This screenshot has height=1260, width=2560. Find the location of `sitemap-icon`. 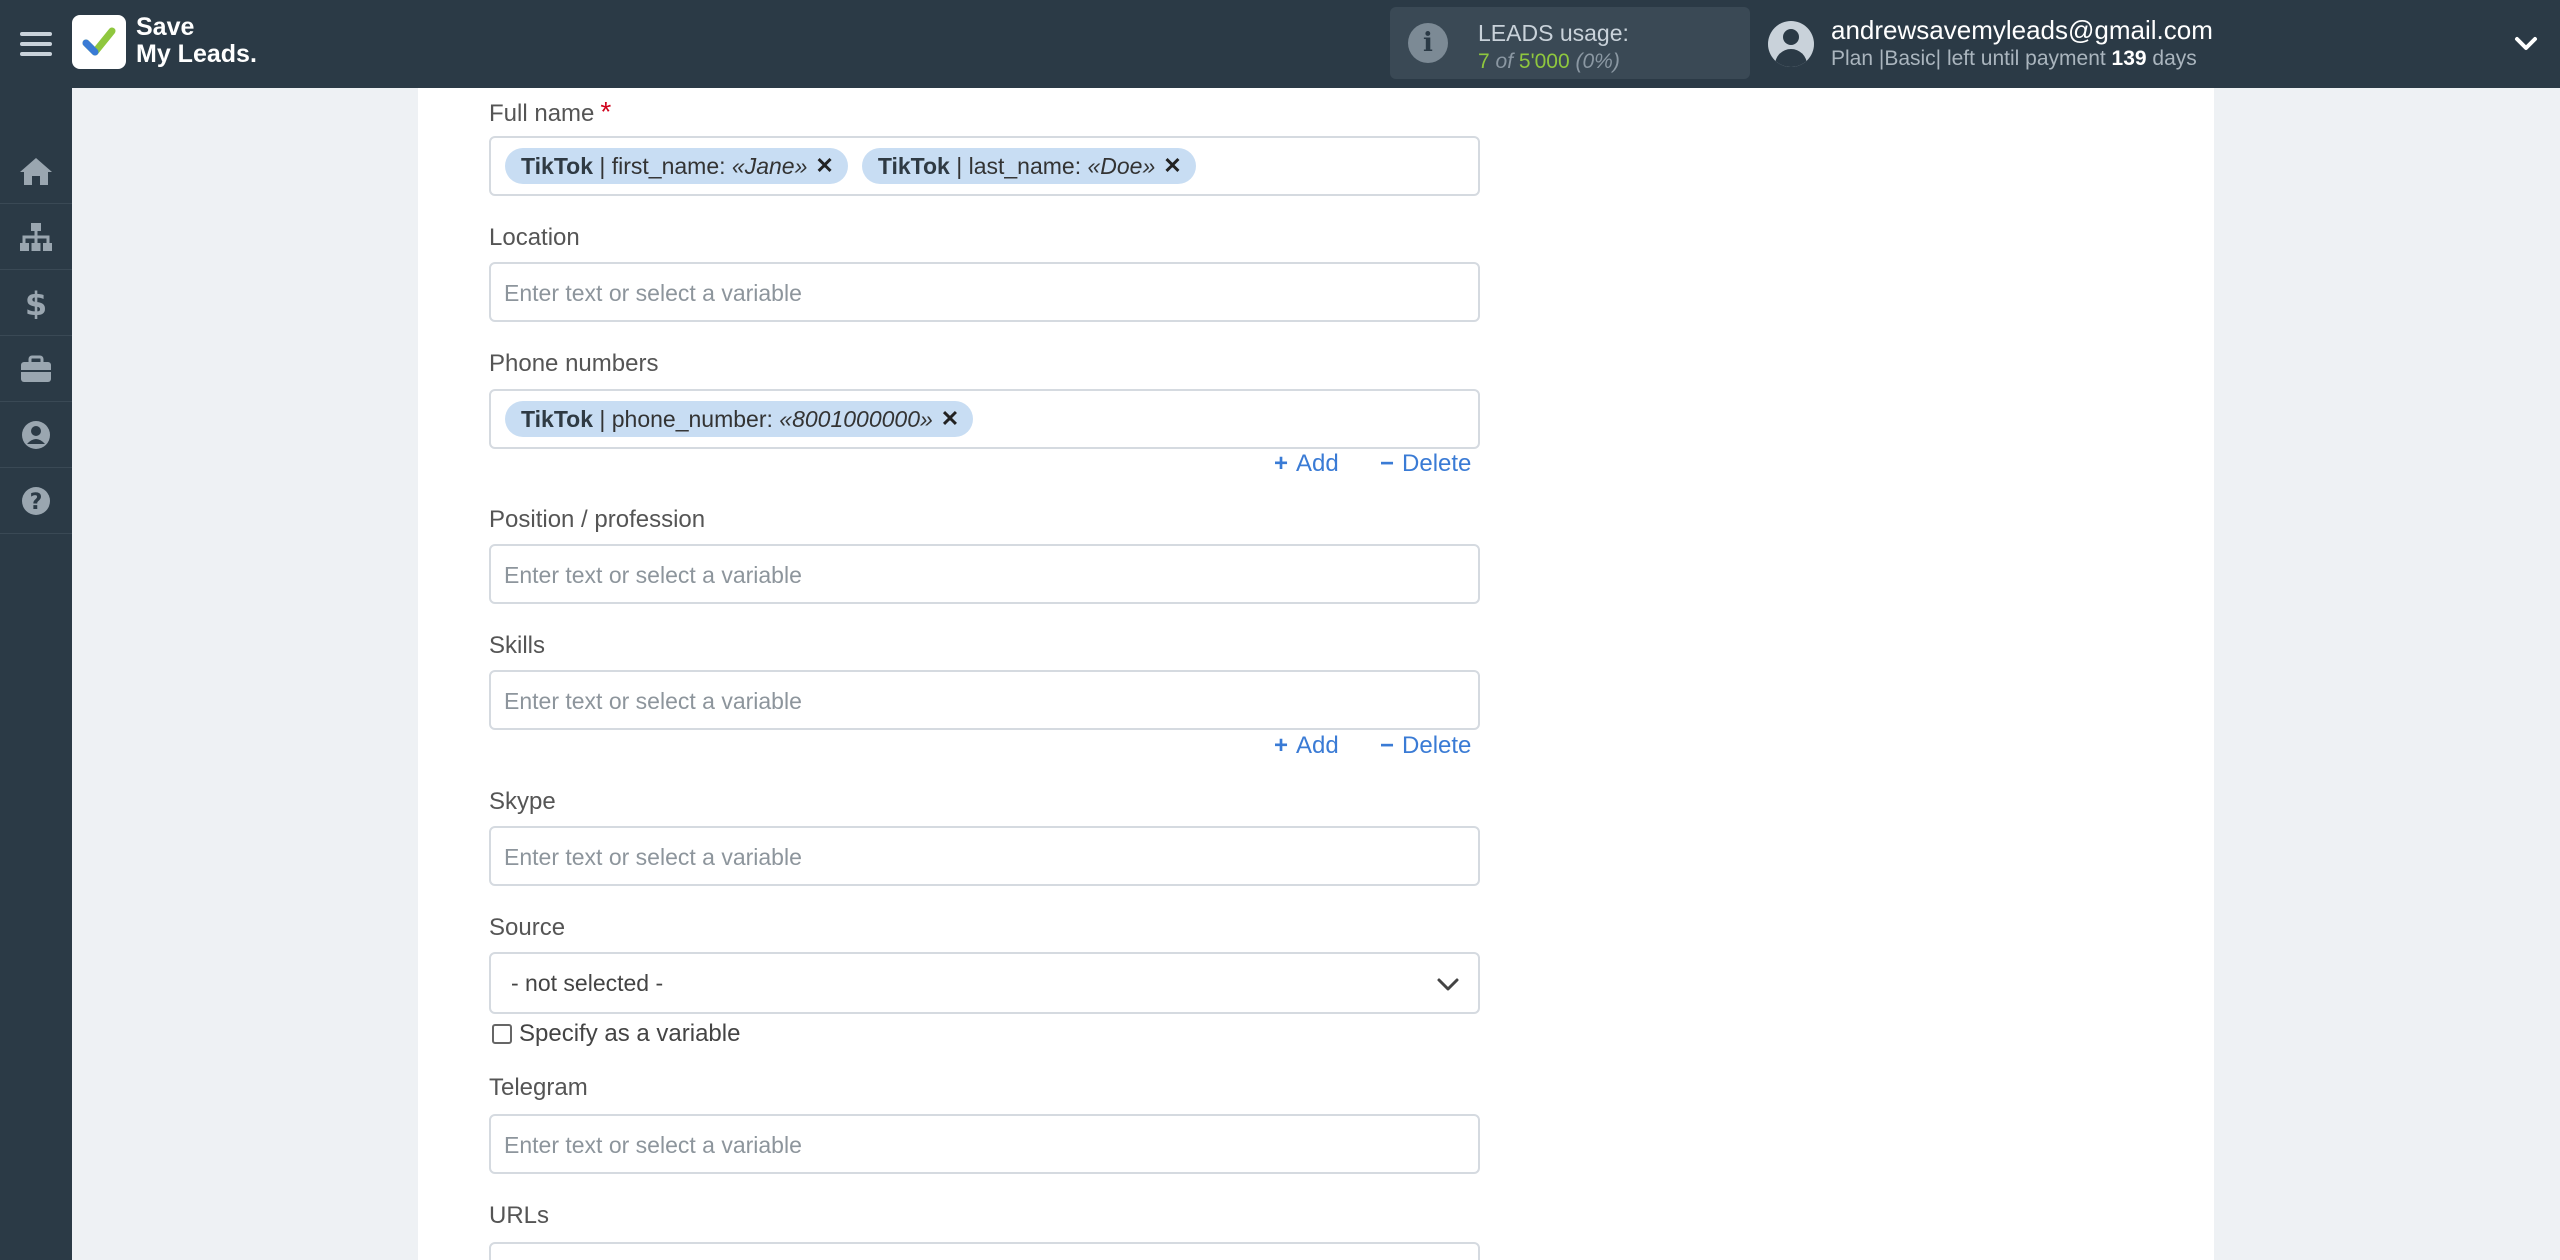

sitemap-icon is located at coordinates (36, 237).